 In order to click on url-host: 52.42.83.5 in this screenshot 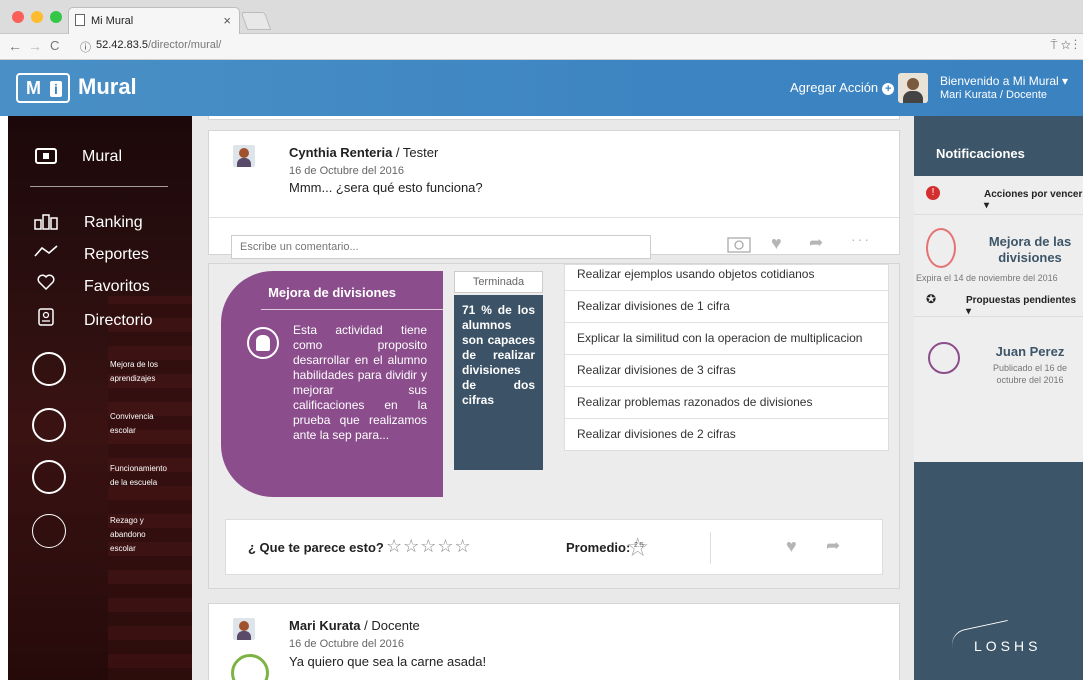, I will do `click(122, 45)`.